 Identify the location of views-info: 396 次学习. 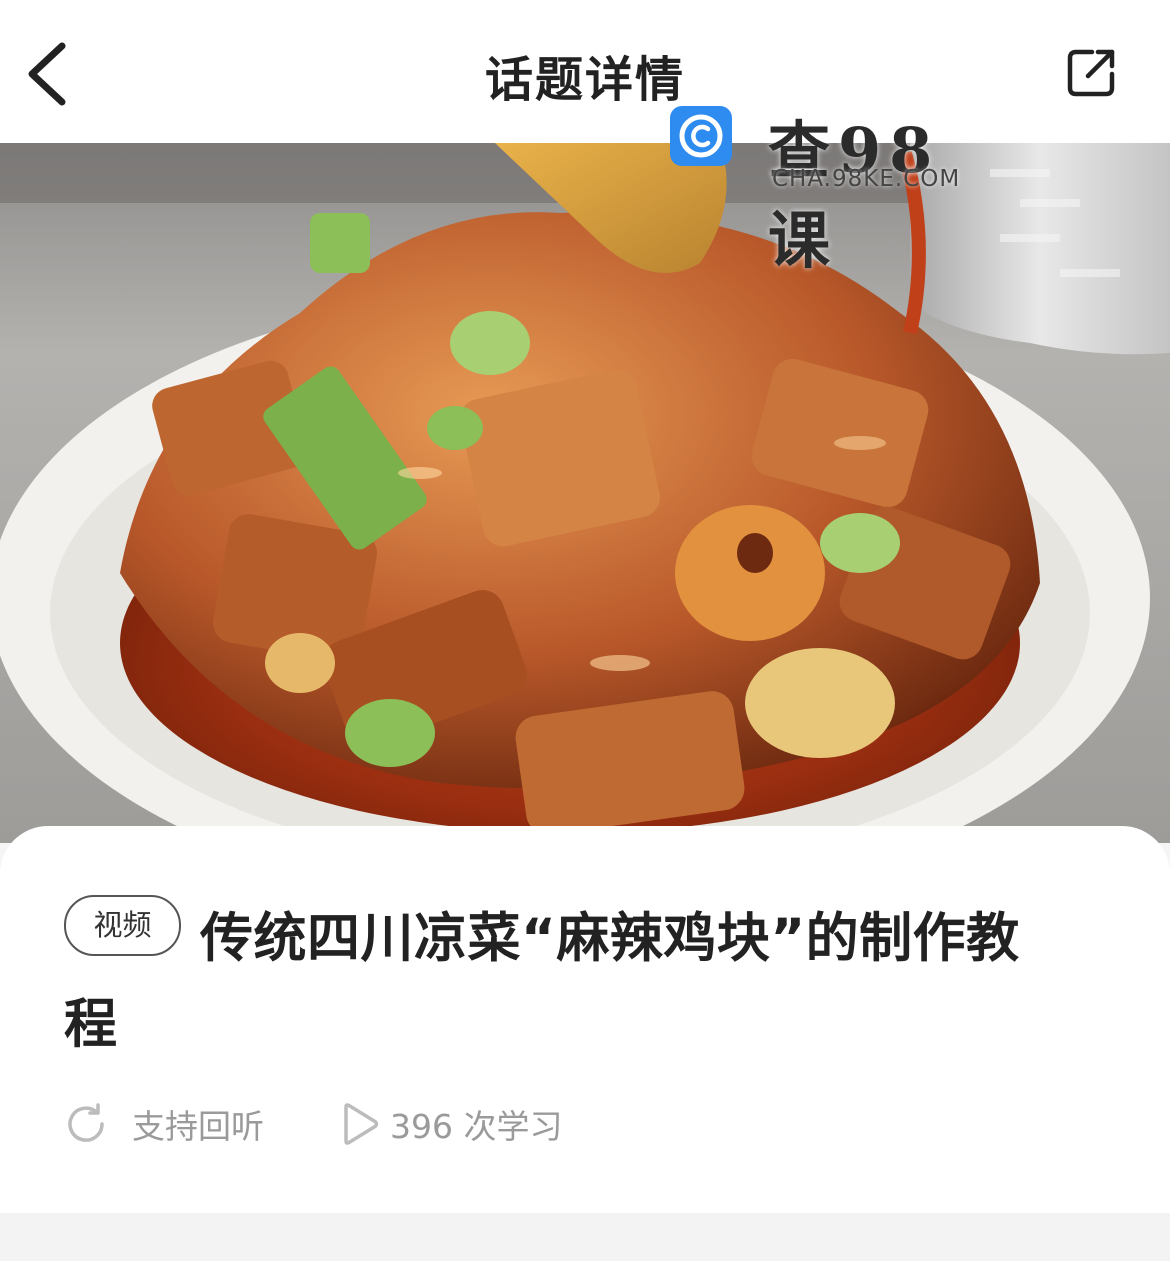
(451, 1124).